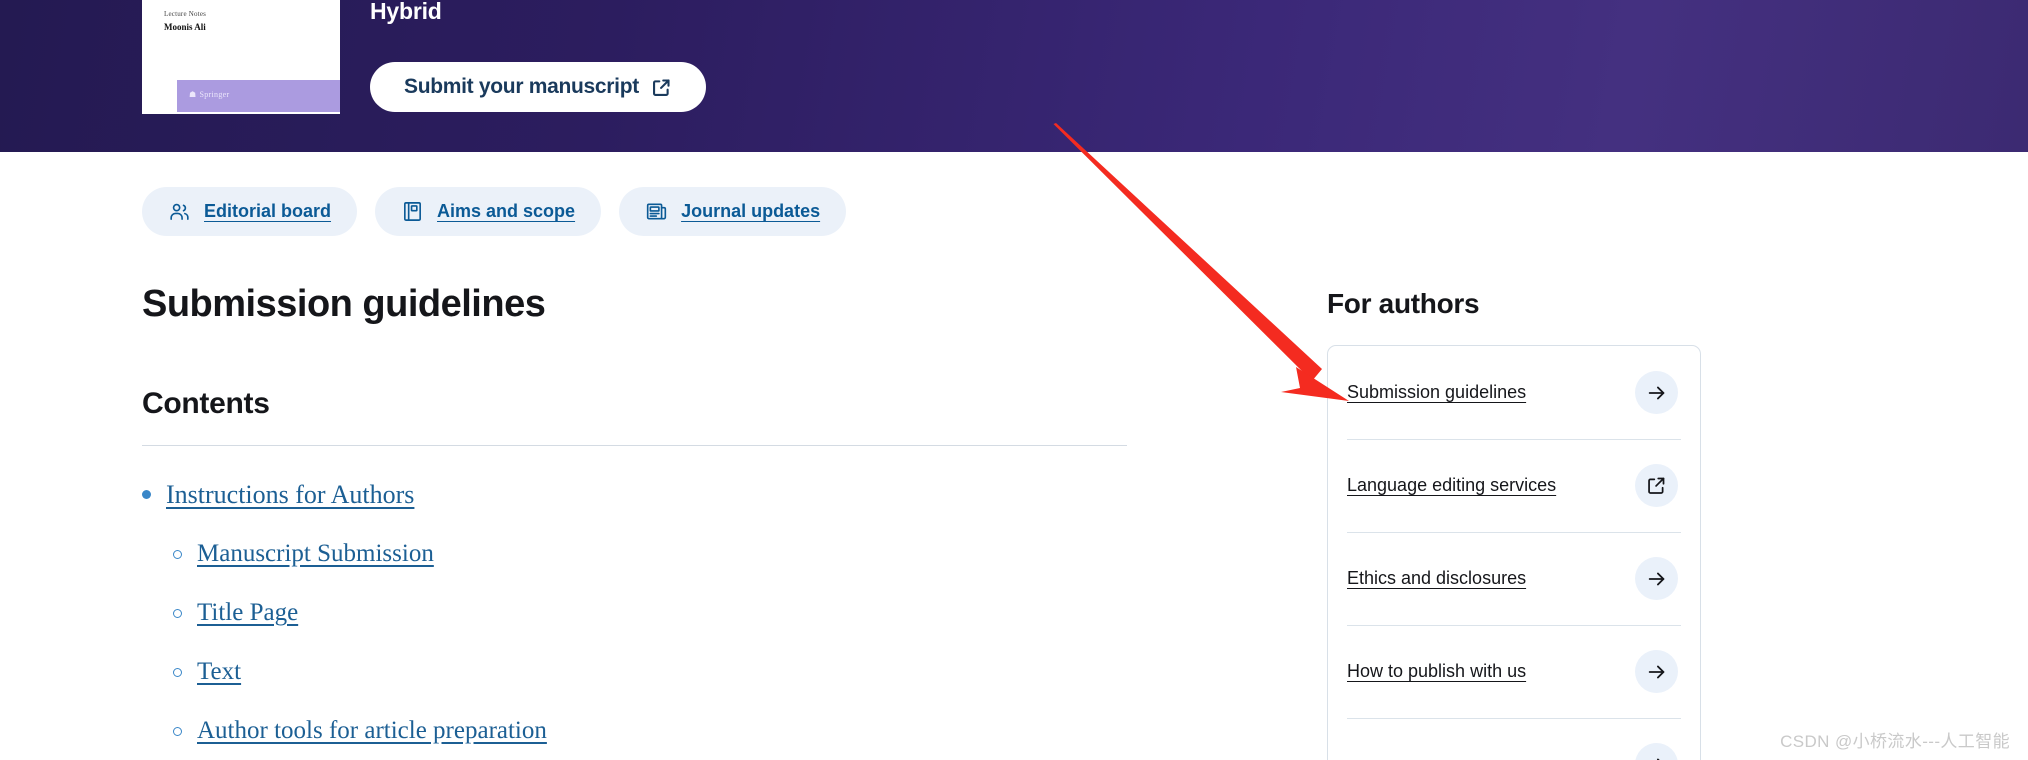 This screenshot has width=2028, height=760. What do you see at coordinates (412, 211) in the screenshot?
I see `book-icon` at bounding box center [412, 211].